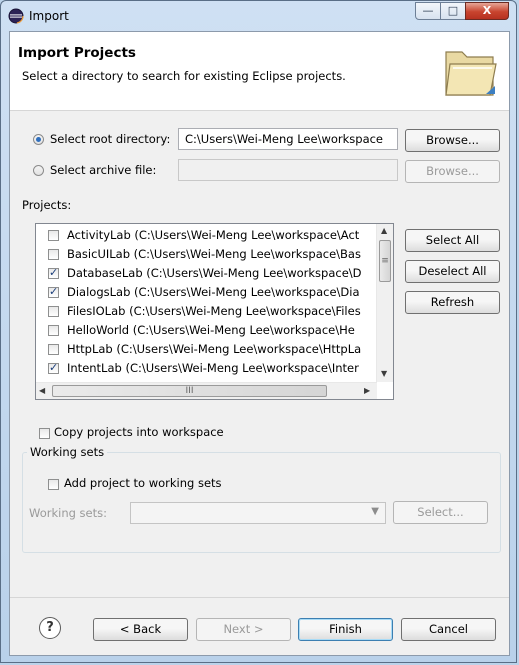 The height and width of the screenshot is (665, 519). Describe the element at coordinates (452, 240) in the screenshot. I see `select-all-button: Select All` at that location.